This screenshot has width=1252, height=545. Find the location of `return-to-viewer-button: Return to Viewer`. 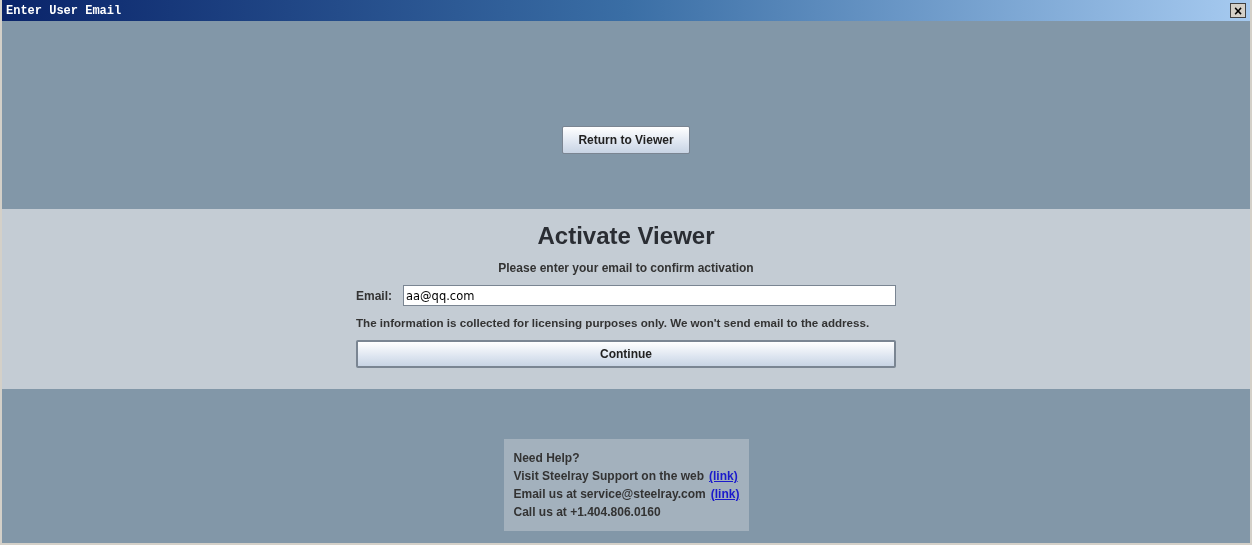

return-to-viewer-button: Return to Viewer is located at coordinates (626, 140).